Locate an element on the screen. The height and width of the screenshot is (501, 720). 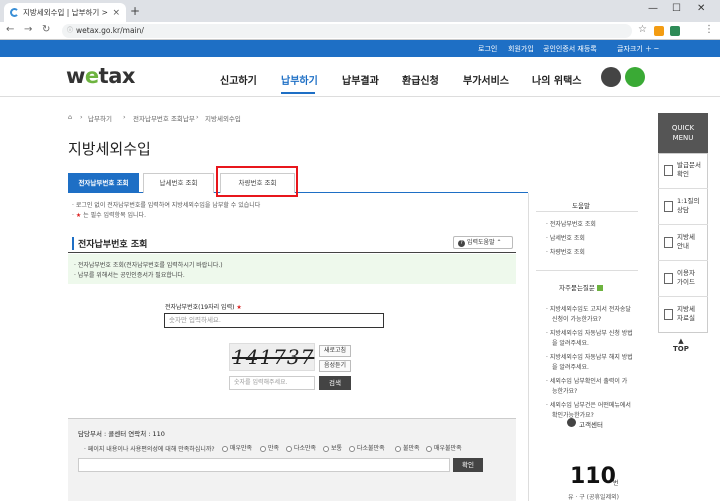
info-line: · 전자납부번호 조회(전자납부번호를 입력하시기 바랍니다.) is located at coordinates (148, 265).